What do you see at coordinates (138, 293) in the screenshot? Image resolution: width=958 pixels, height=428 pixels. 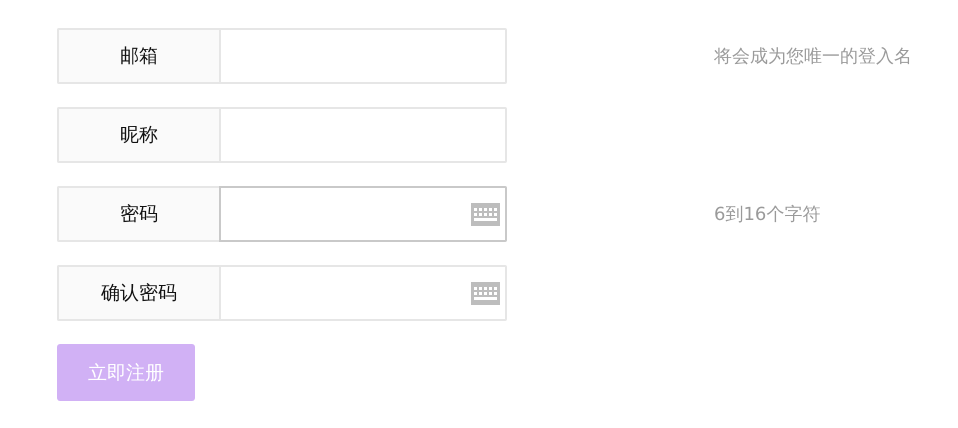 I see `field-label: 确认密码` at bounding box center [138, 293].